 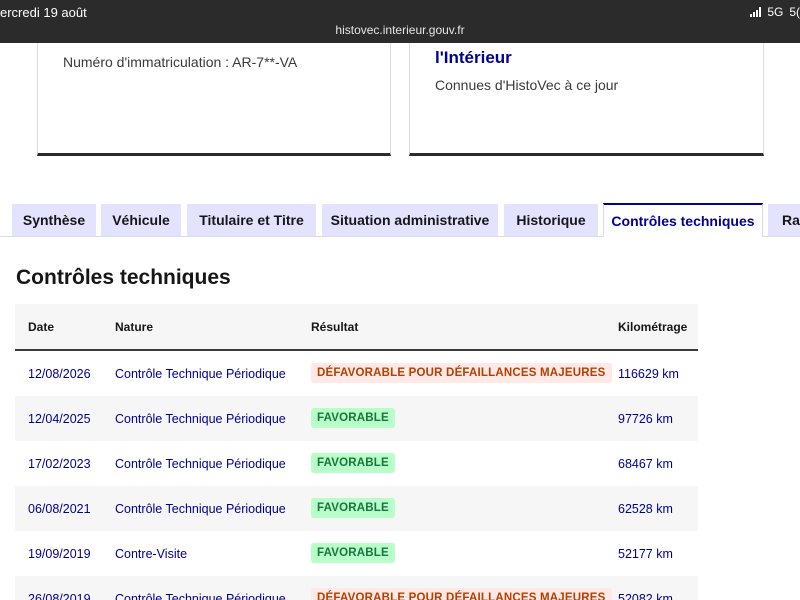 I want to click on row-date: 12/04/2025, so click(x=59, y=419).